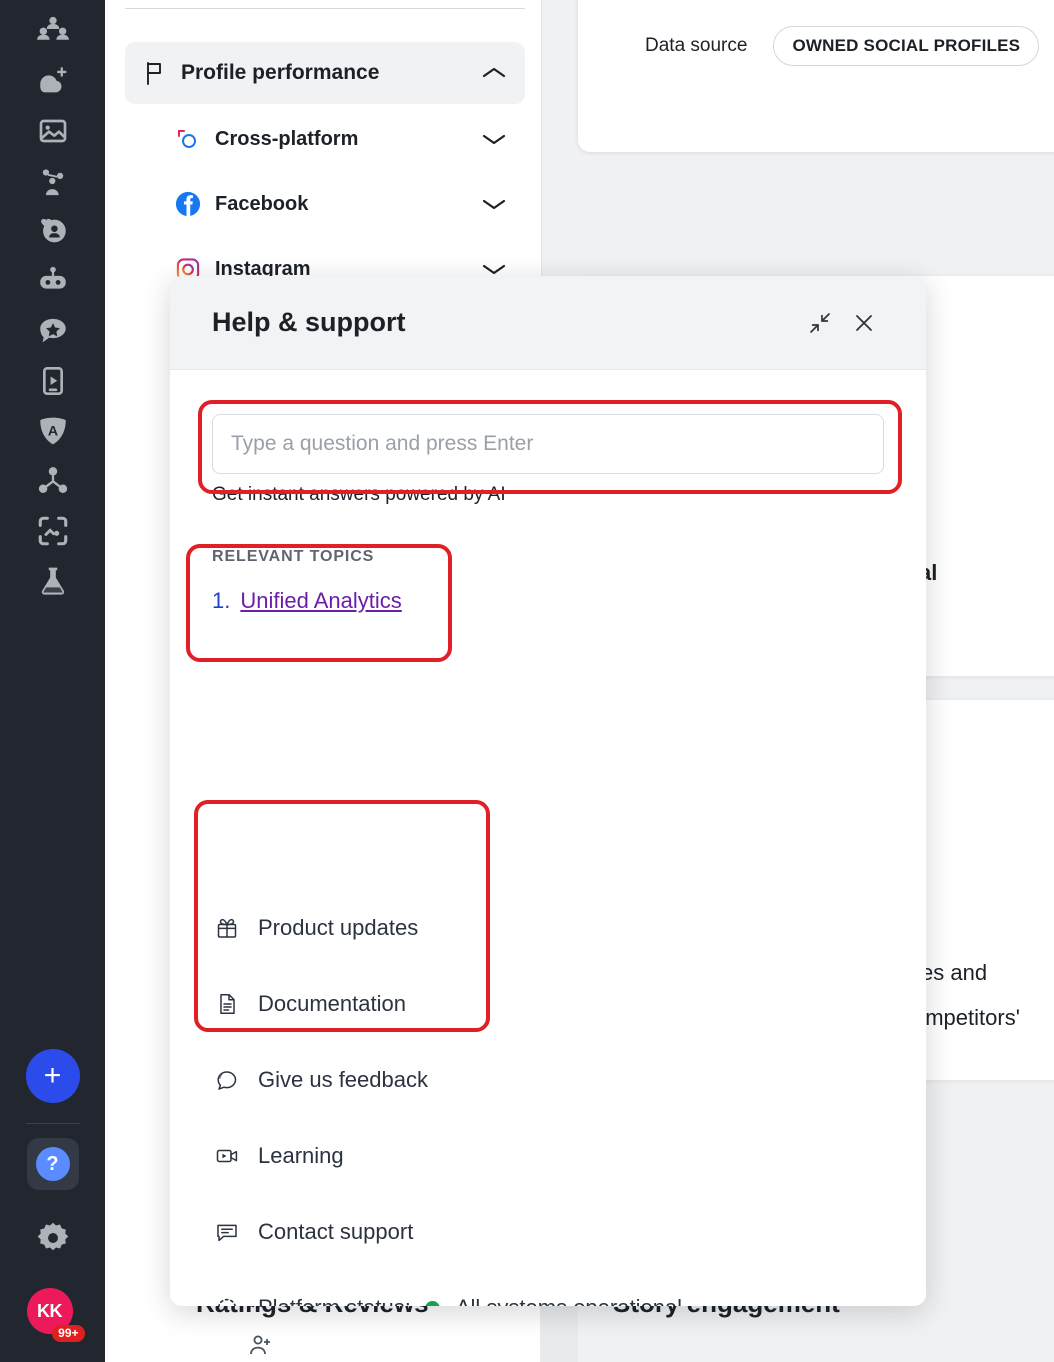 This screenshot has height=1362, width=1054. Describe the element at coordinates (53, 481) in the screenshot. I see `network-share-icon` at that location.